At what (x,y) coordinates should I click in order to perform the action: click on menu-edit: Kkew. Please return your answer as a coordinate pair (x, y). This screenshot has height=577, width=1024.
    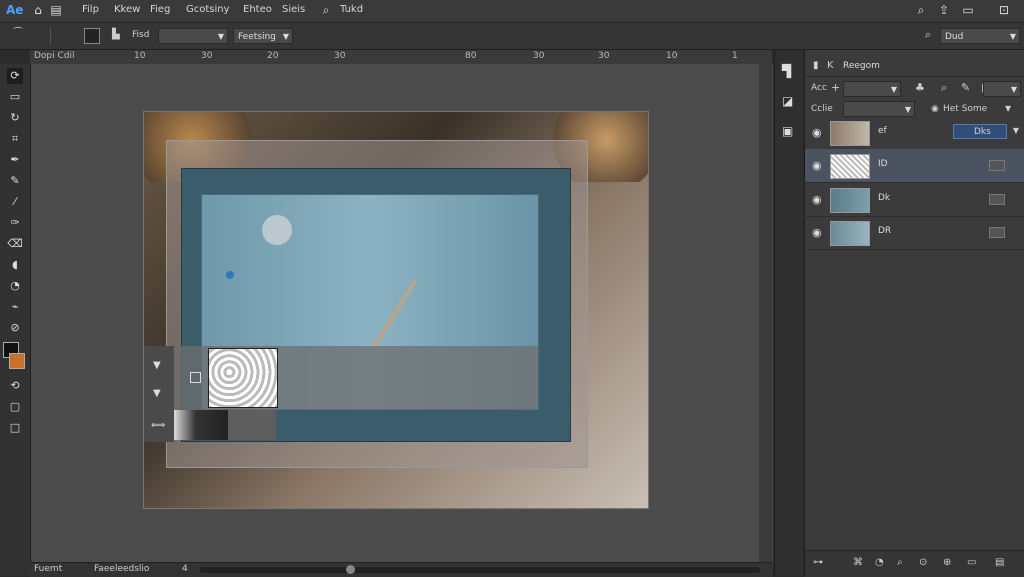
    Looking at the image, I should click on (127, 9).